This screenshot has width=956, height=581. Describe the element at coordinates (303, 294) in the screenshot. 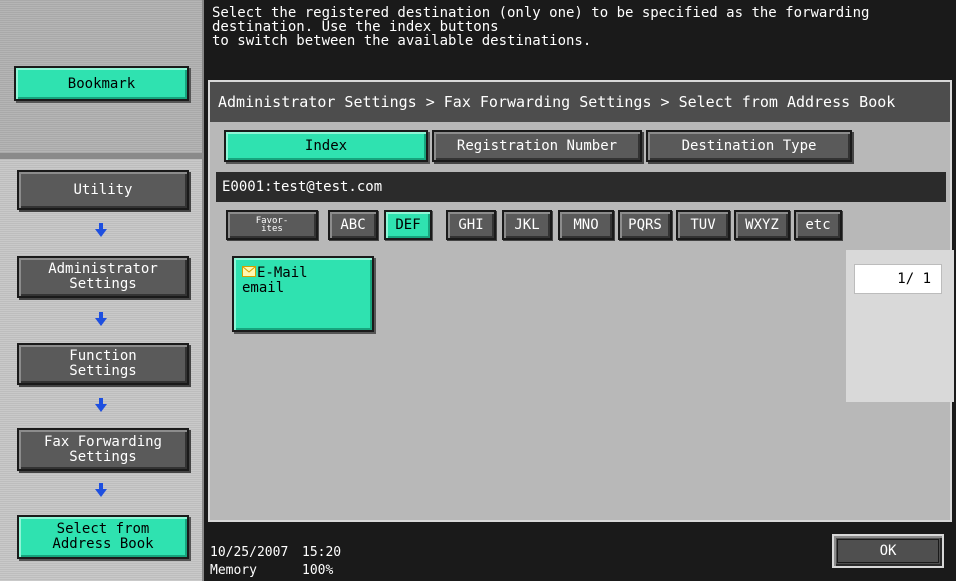

I see `destination-email-button: E-Mail email` at that location.